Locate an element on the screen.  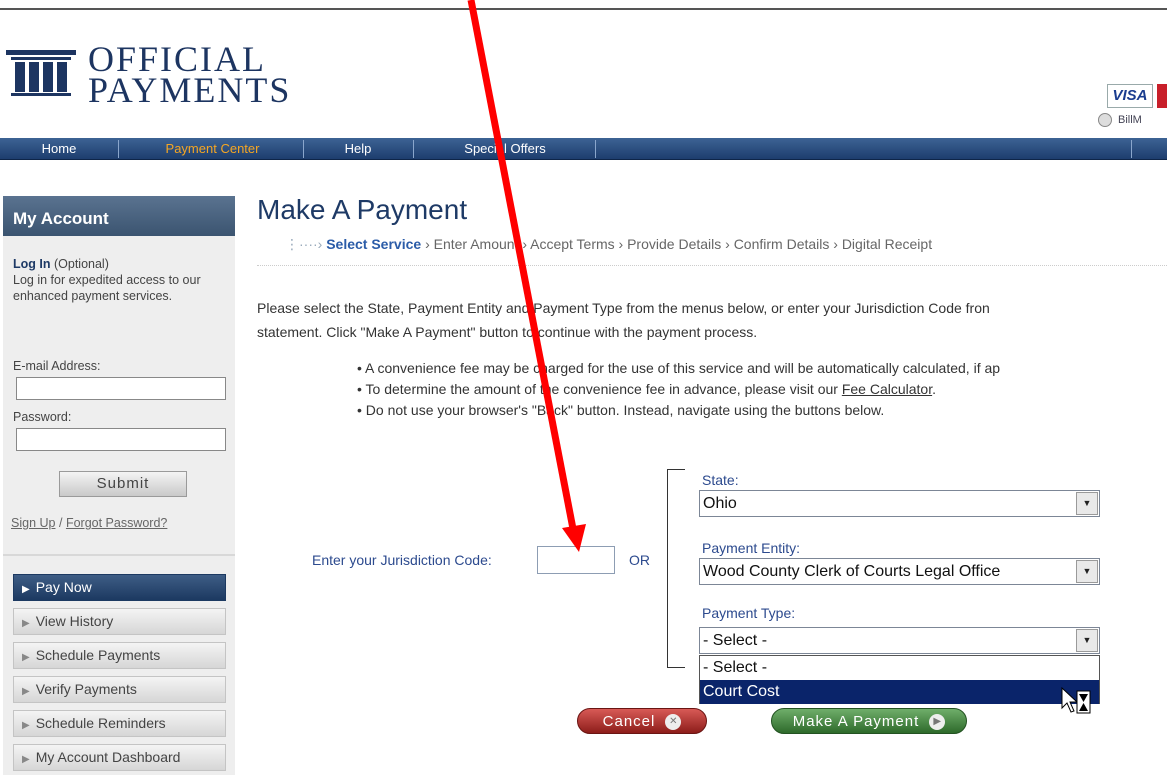
page-title: Make A Payment is located at coordinates (362, 209).